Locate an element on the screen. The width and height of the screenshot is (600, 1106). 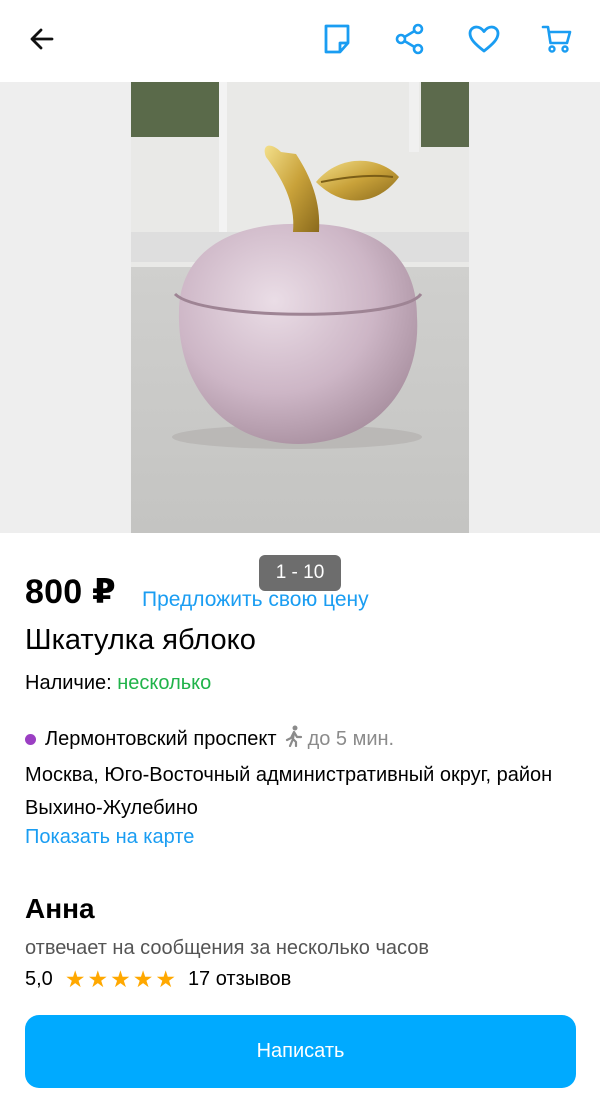
heart-icon is located at coordinates (484, 41).